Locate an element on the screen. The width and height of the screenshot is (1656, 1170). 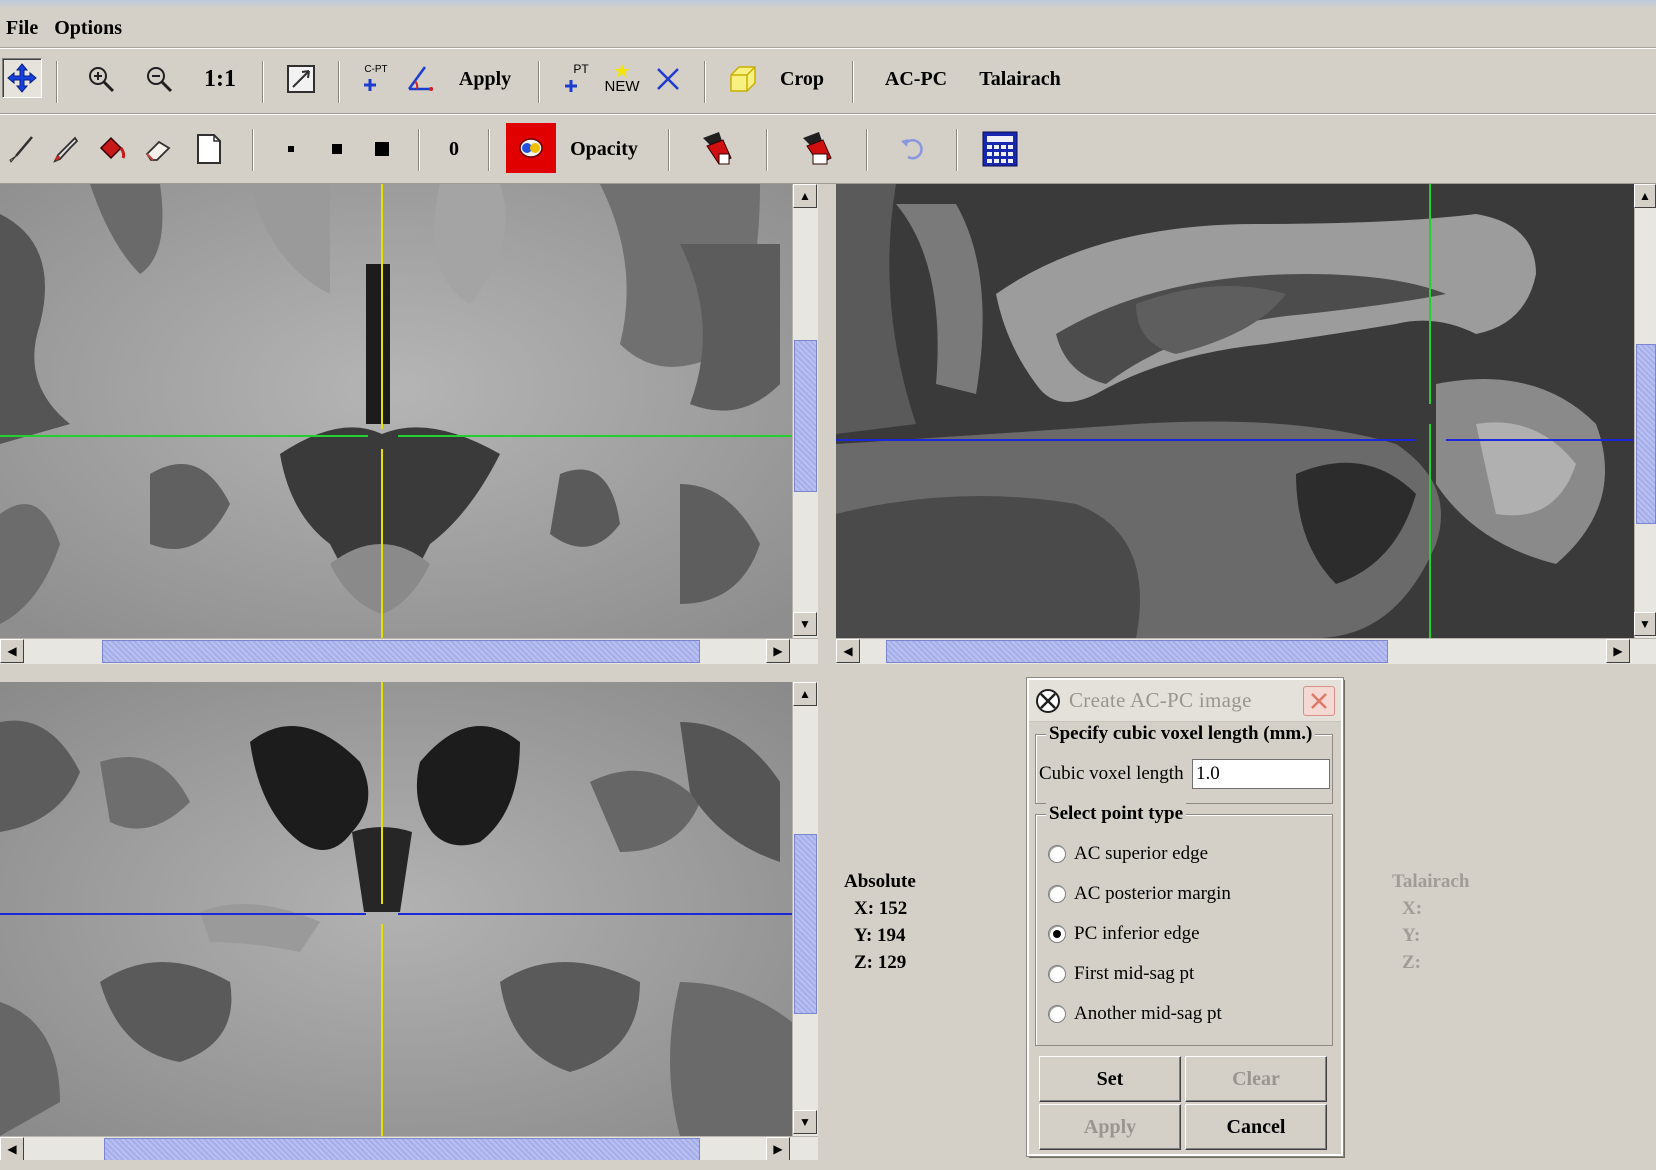
calculator-icon is located at coordinates (1000, 149).